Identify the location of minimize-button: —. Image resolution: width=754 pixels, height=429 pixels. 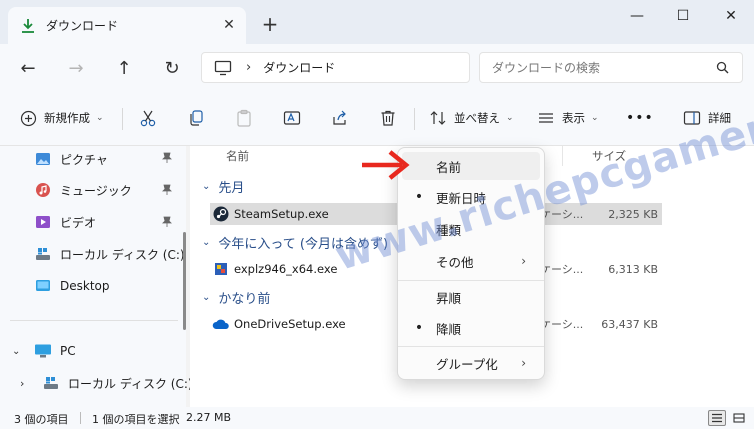
(637, 16).